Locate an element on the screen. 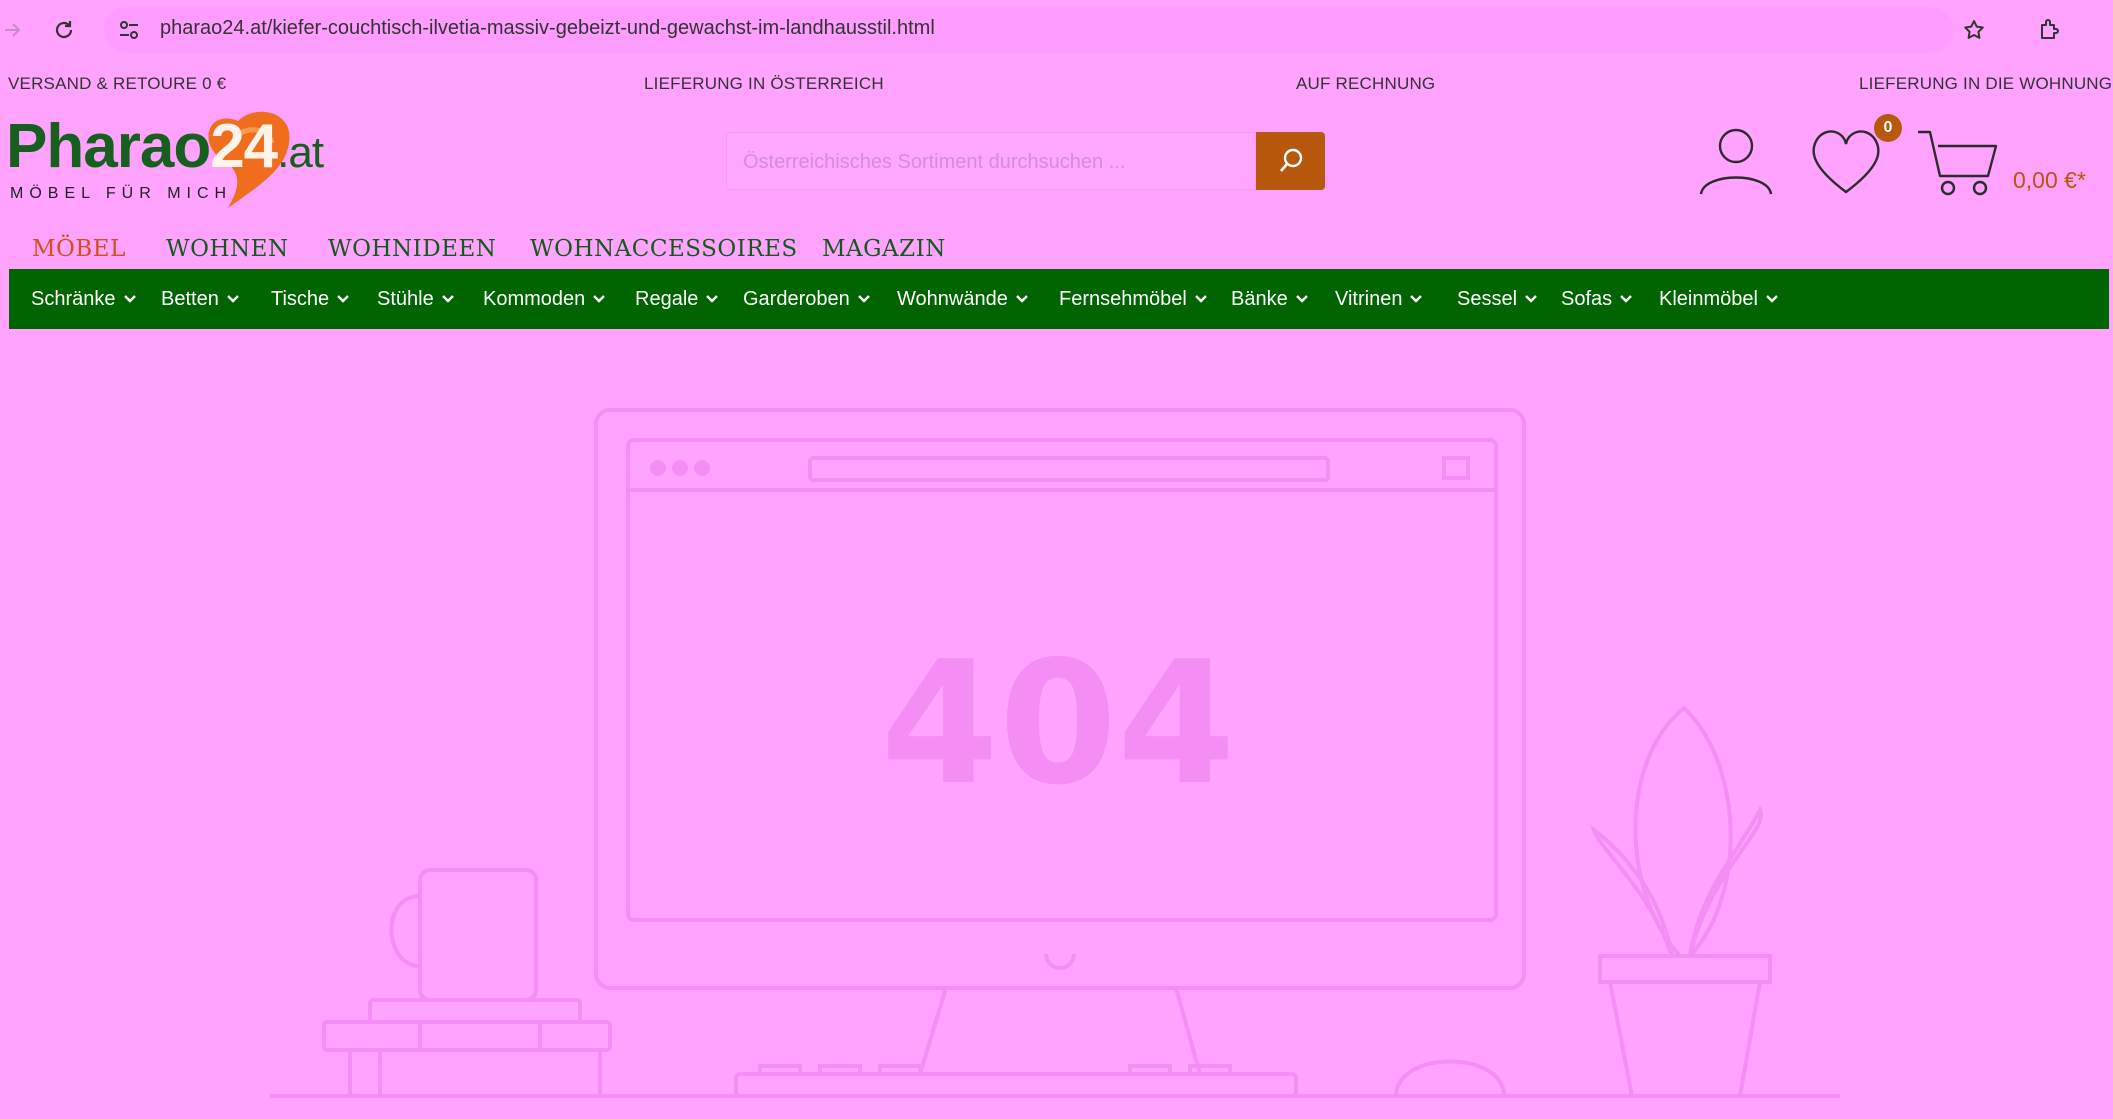 Image resolution: width=2113 pixels, height=1119 pixels. category-item: Garderoben is located at coordinates (807, 299).